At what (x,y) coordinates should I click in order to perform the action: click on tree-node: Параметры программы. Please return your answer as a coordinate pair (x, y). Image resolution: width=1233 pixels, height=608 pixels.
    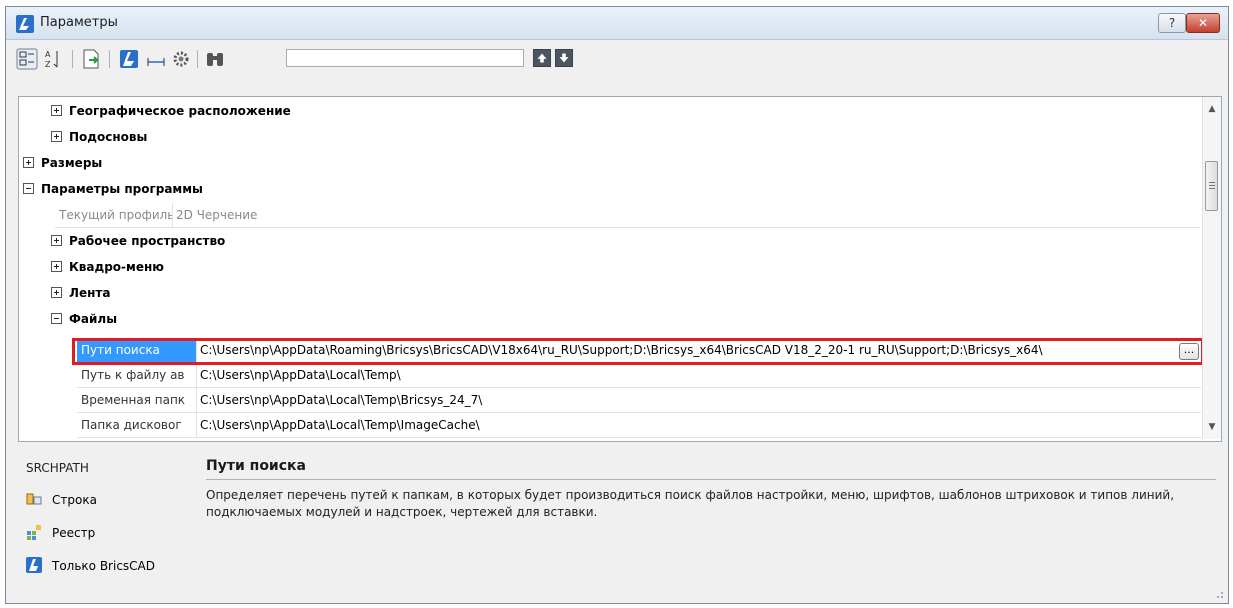
    Looking at the image, I should click on (609, 189).